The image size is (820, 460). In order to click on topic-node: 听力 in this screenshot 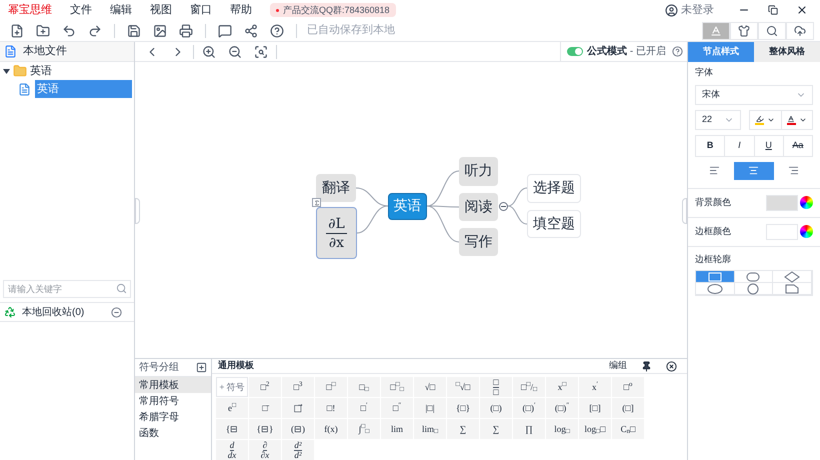, I will do `click(478, 171)`.